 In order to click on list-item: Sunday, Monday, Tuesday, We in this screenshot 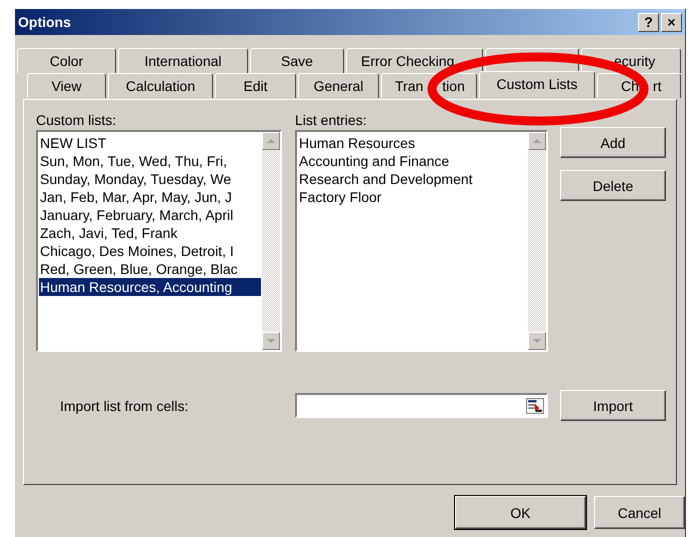, I will do `click(150, 179)`.